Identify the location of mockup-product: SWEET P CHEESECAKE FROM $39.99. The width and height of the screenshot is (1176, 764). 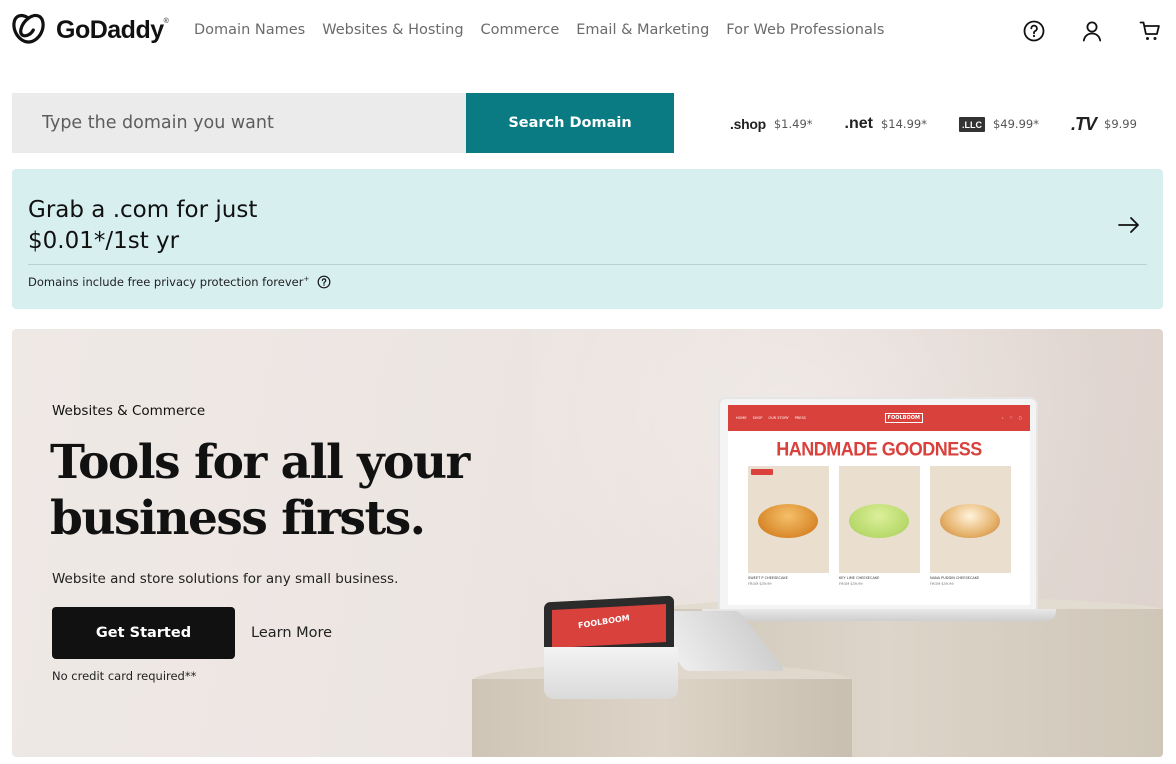
(788, 526).